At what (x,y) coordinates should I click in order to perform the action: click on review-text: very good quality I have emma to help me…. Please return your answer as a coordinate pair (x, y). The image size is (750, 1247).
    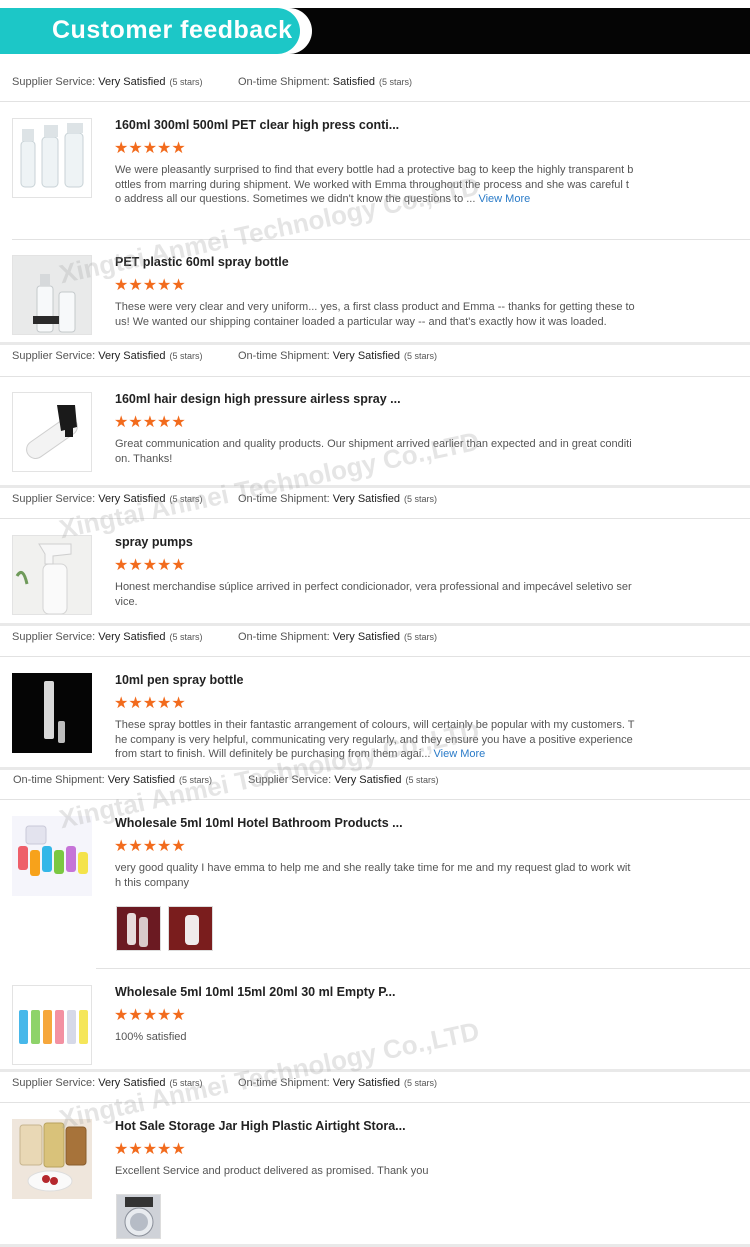
    Looking at the image, I should click on (373, 875).